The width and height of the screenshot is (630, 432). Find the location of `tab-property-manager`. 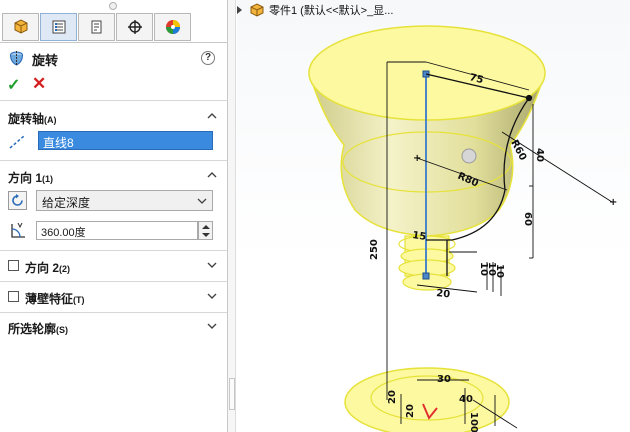

tab-property-manager is located at coordinates (58, 27).